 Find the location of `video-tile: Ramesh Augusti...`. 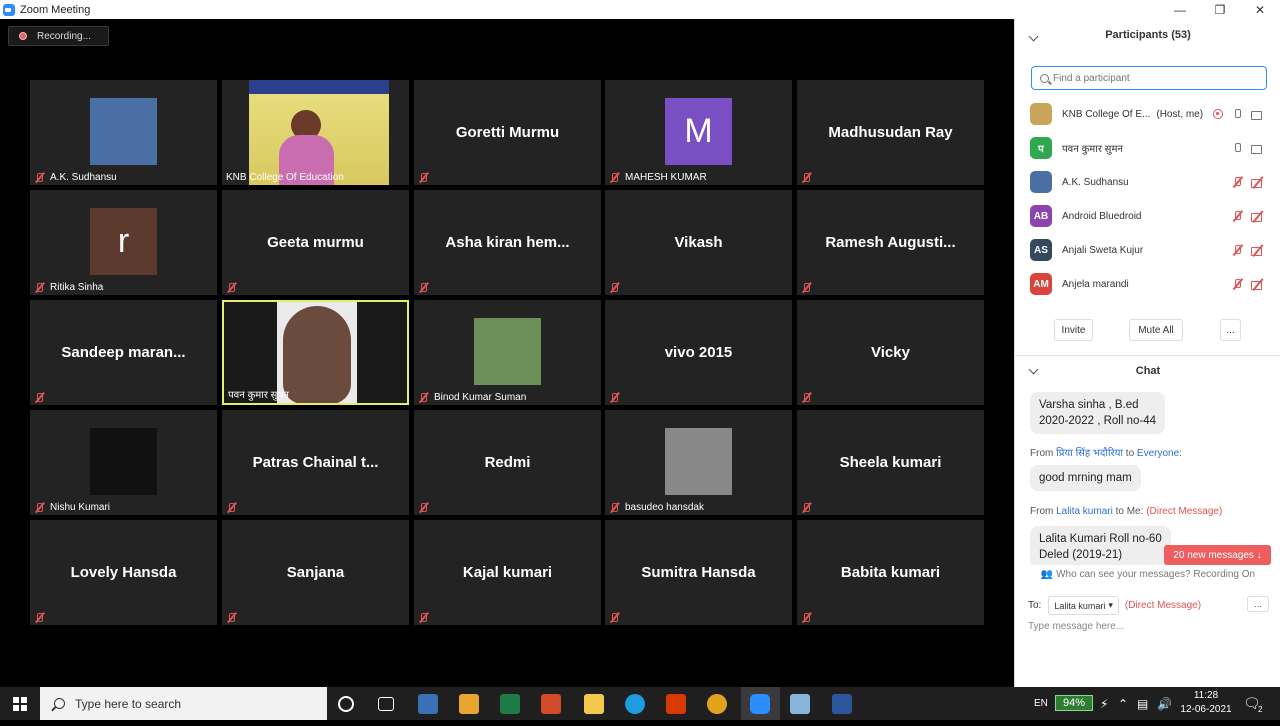

video-tile: Ramesh Augusti... is located at coordinates (890, 242).